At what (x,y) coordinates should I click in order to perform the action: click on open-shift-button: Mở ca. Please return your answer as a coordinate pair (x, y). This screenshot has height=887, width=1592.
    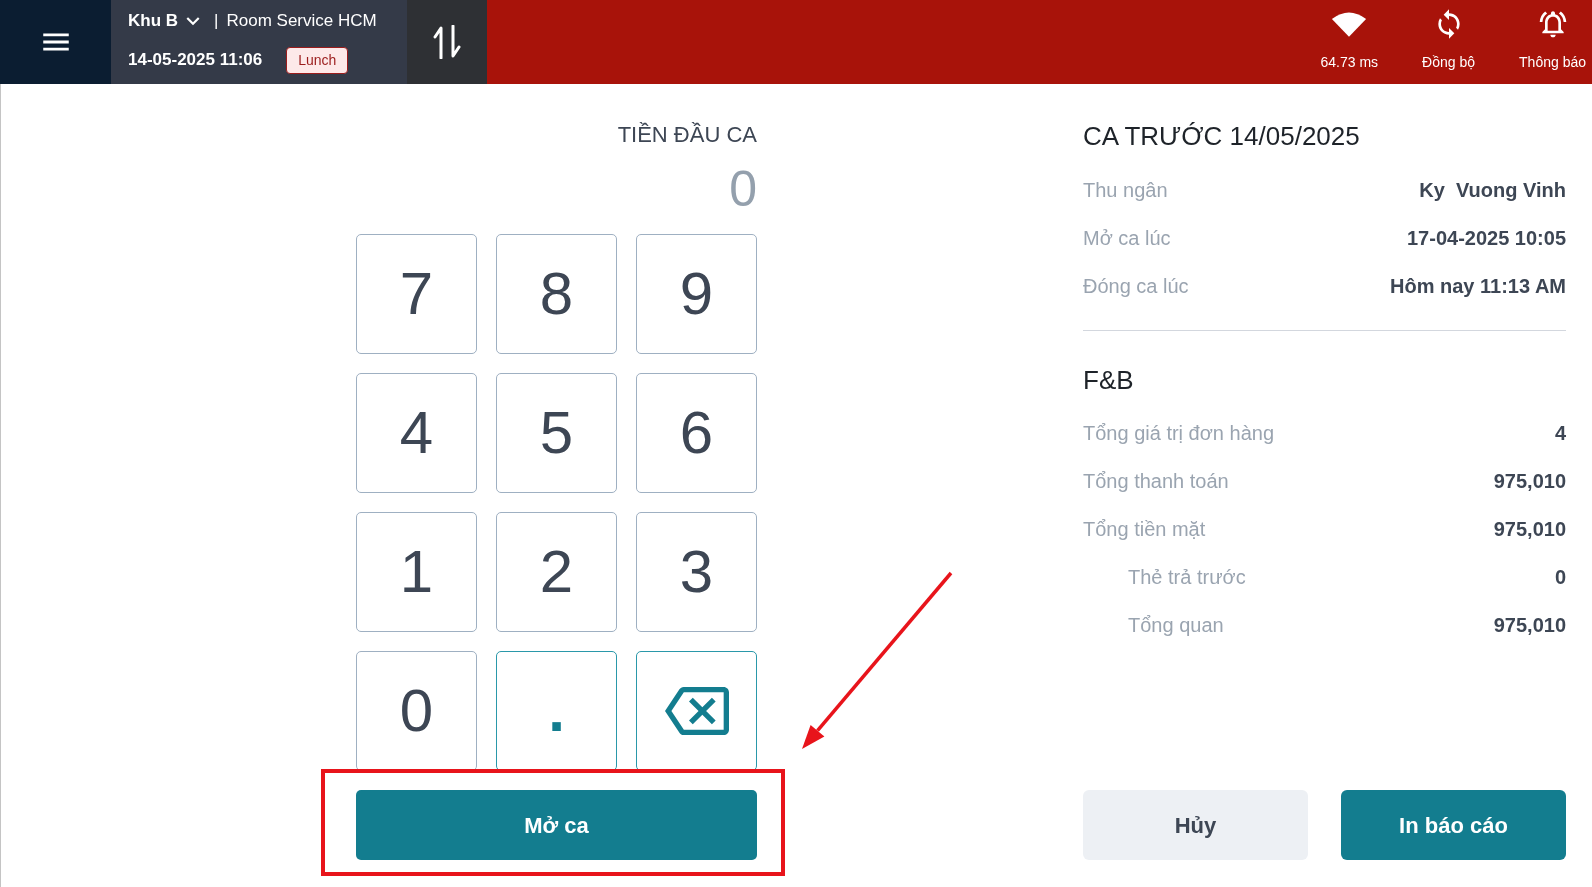
    Looking at the image, I should click on (556, 825).